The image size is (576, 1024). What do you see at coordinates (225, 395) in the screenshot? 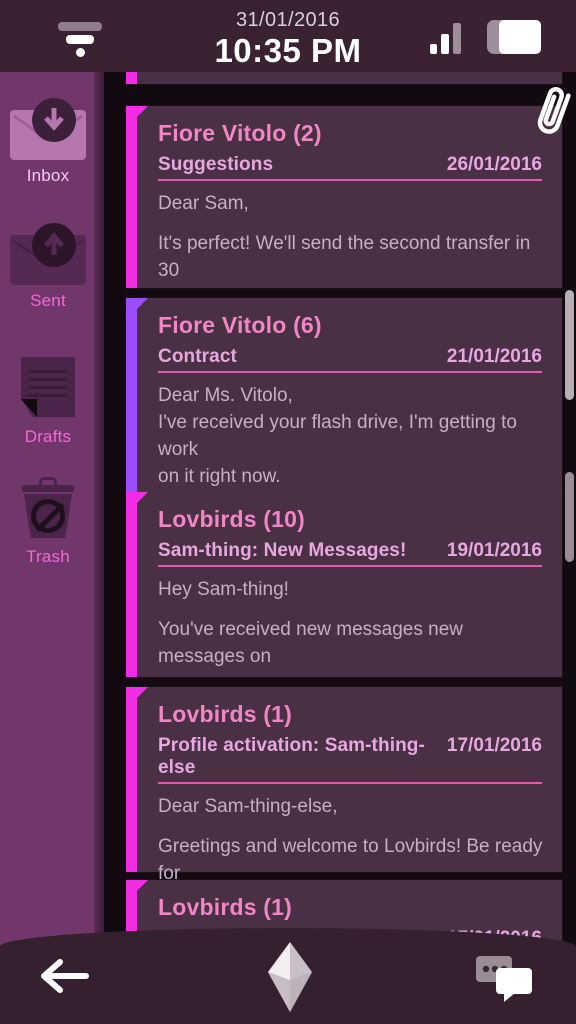
I see `mail-preview-line: Dear Ms. Vitolo,` at bounding box center [225, 395].